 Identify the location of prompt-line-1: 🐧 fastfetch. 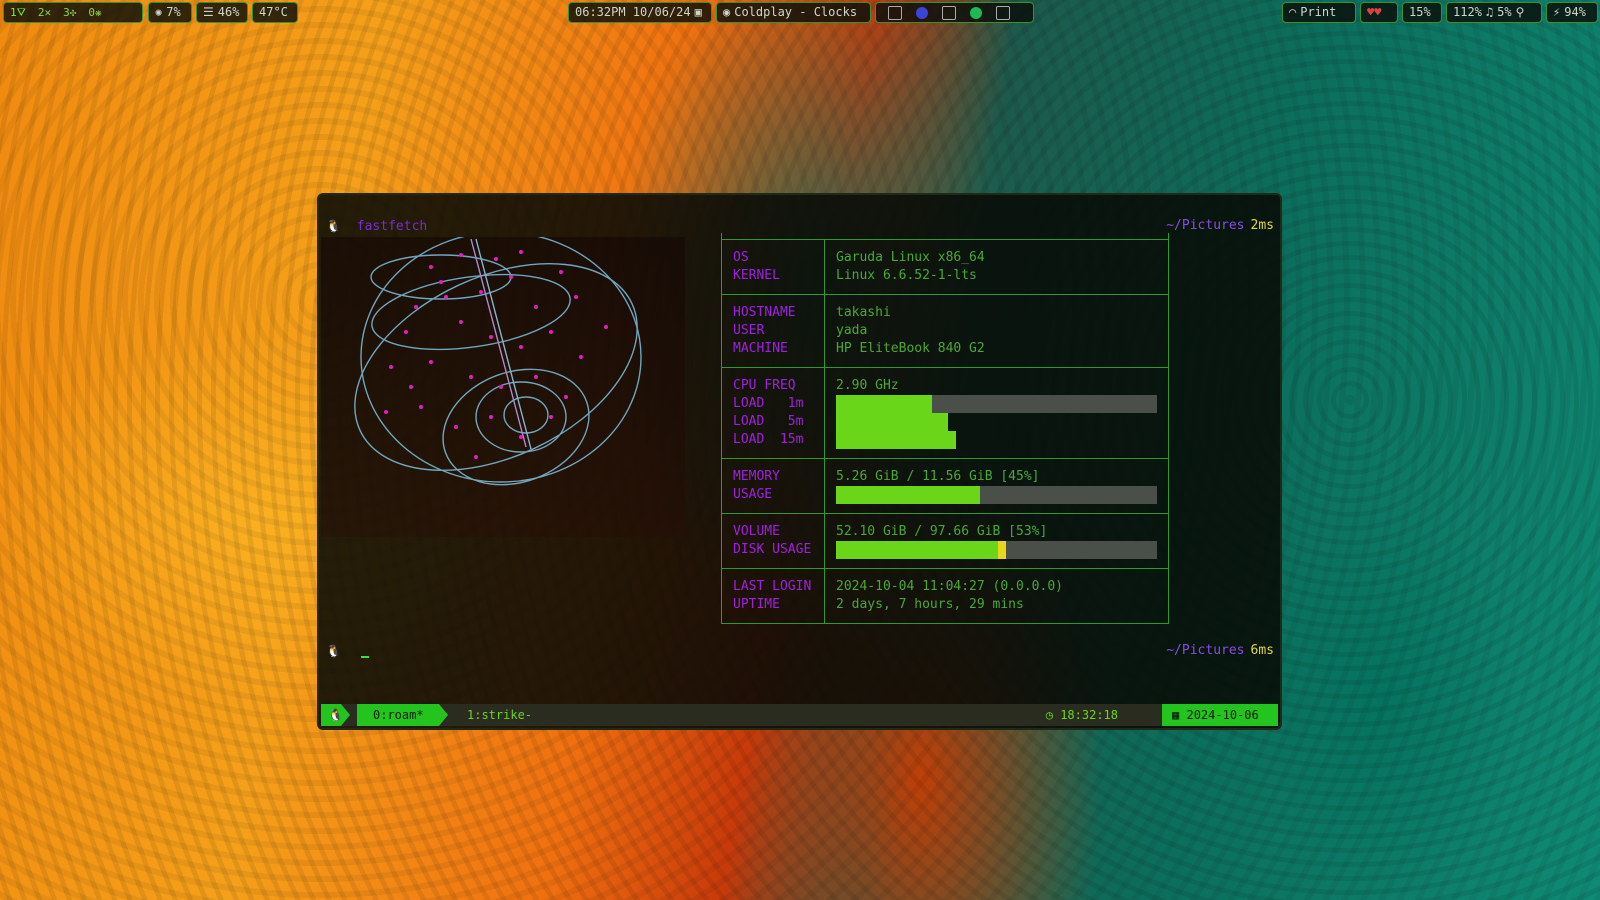
(376, 226).